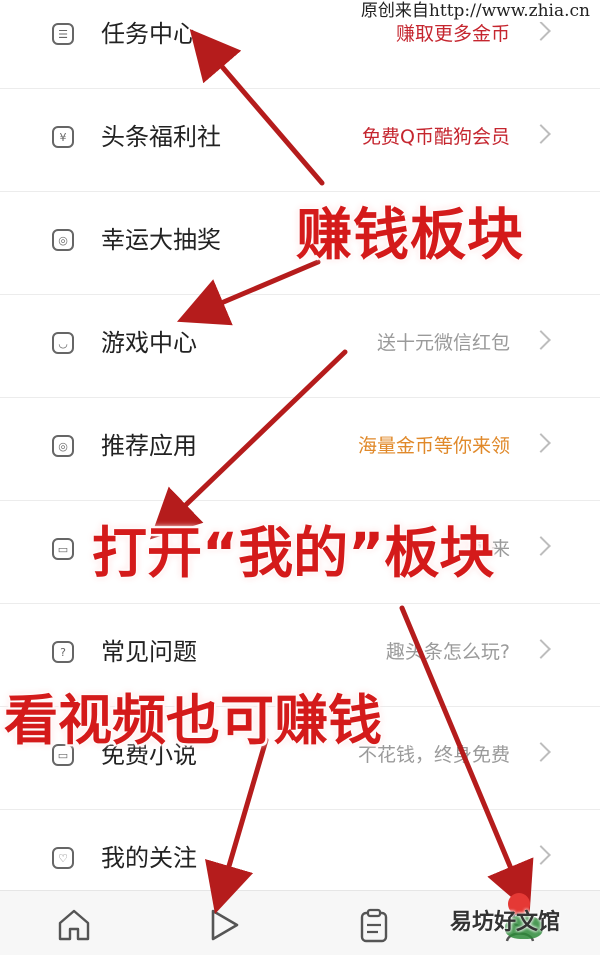 This screenshot has height=955, width=600. What do you see at coordinates (161, 240) in the screenshot?
I see `menu-item-label: 幸运大抽奖` at bounding box center [161, 240].